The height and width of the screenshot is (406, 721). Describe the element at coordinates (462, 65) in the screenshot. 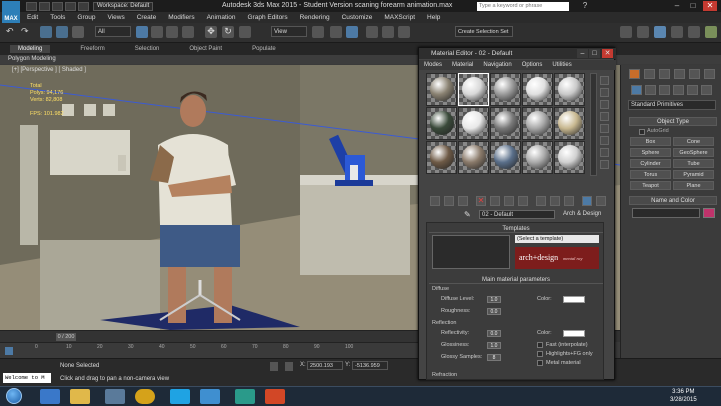

I see `me-menu-material: Material` at that location.